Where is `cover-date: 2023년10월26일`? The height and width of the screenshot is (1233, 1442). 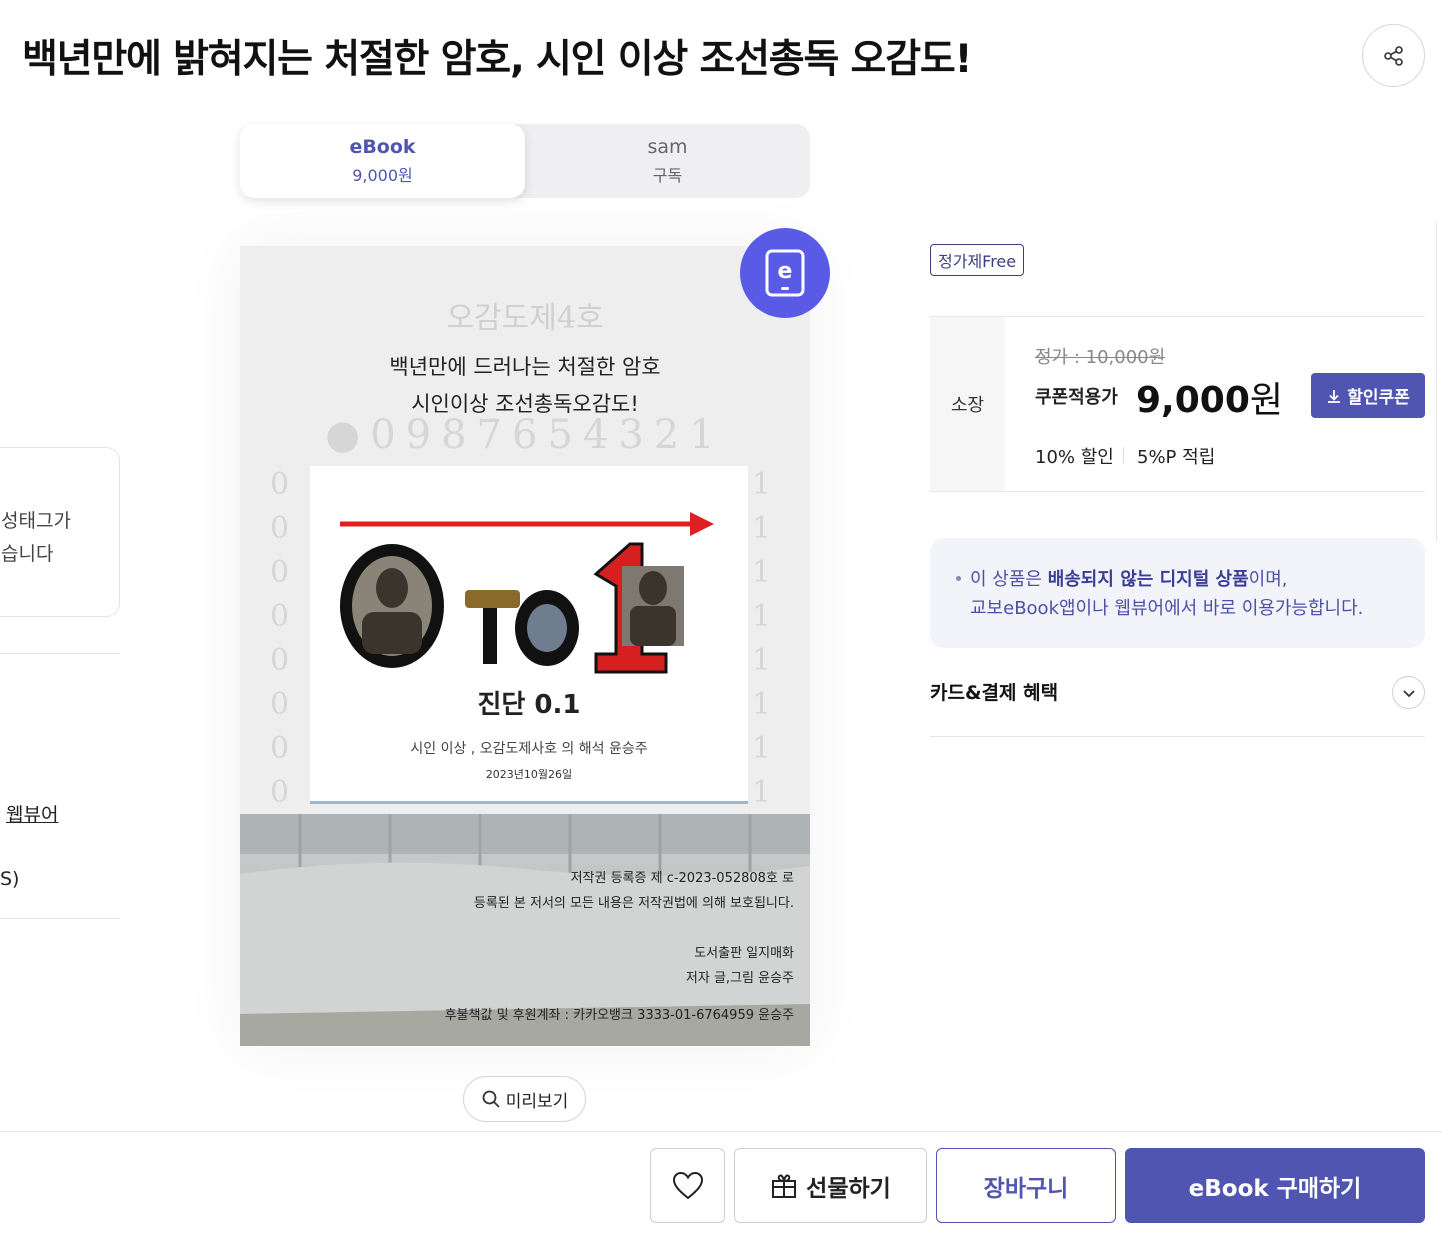 cover-date: 2023년10월26일 is located at coordinates (529, 774).